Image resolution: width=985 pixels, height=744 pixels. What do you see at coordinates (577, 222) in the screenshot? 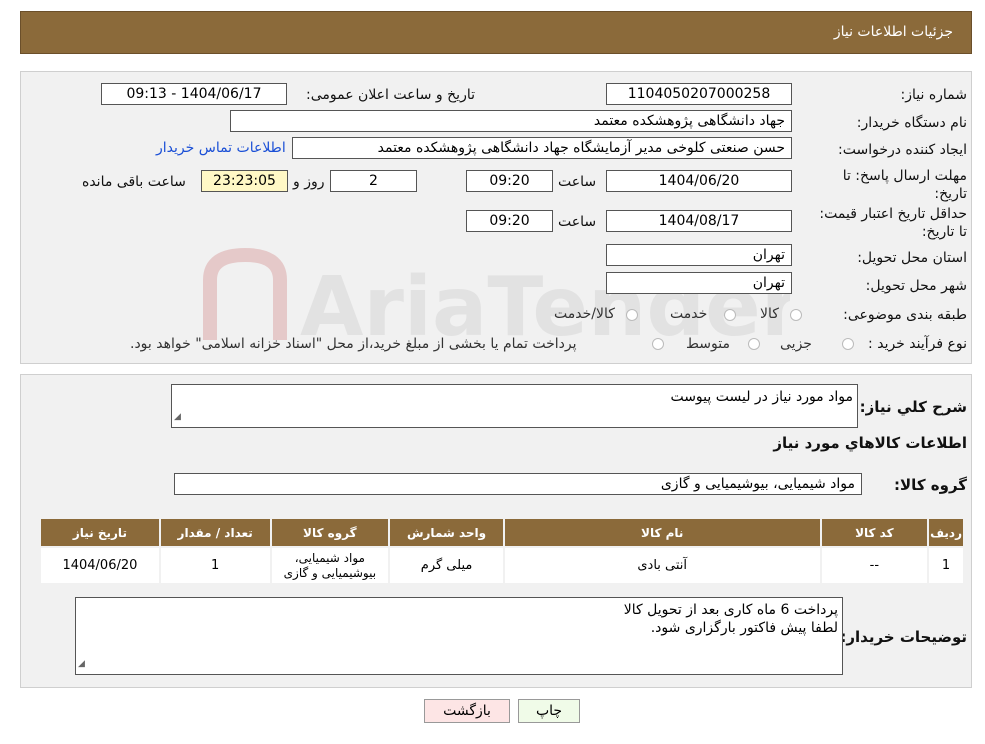
I see `validity-time-label: ساعت` at bounding box center [577, 222].